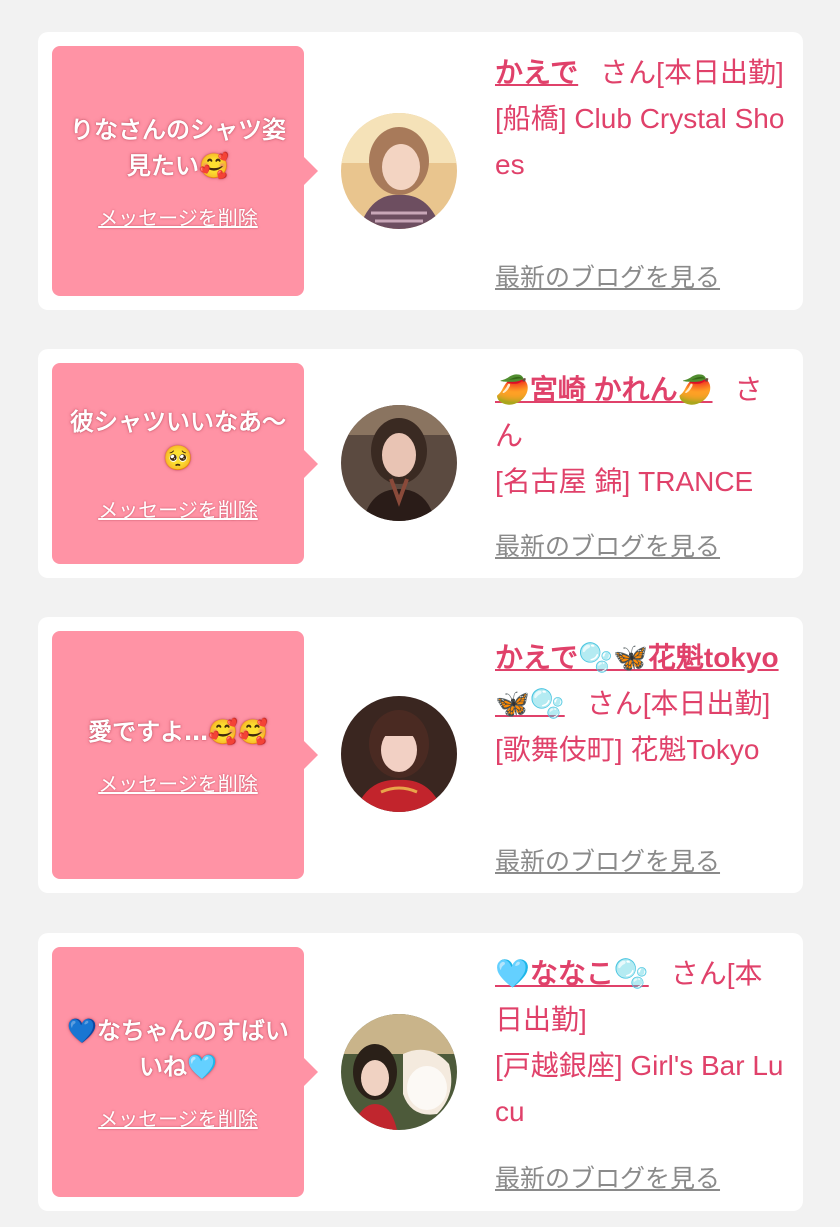 This screenshot has height=1227, width=840. What do you see at coordinates (604, 389) in the screenshot?
I see `cast-name-link: 🥭宮崎 かれん🥭` at bounding box center [604, 389].